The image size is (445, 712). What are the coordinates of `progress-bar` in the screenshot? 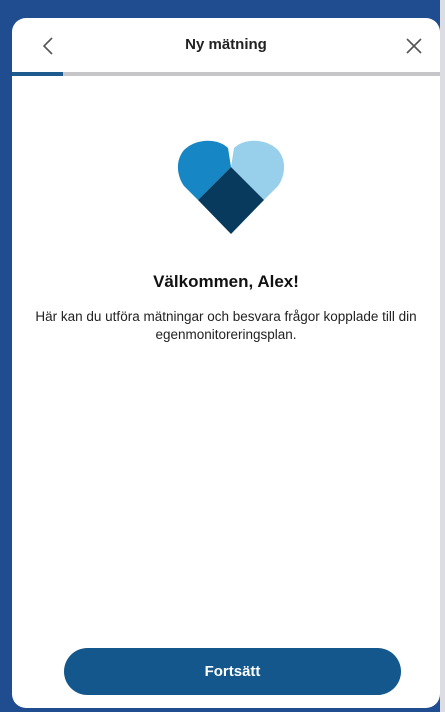 It's located at (226, 74).